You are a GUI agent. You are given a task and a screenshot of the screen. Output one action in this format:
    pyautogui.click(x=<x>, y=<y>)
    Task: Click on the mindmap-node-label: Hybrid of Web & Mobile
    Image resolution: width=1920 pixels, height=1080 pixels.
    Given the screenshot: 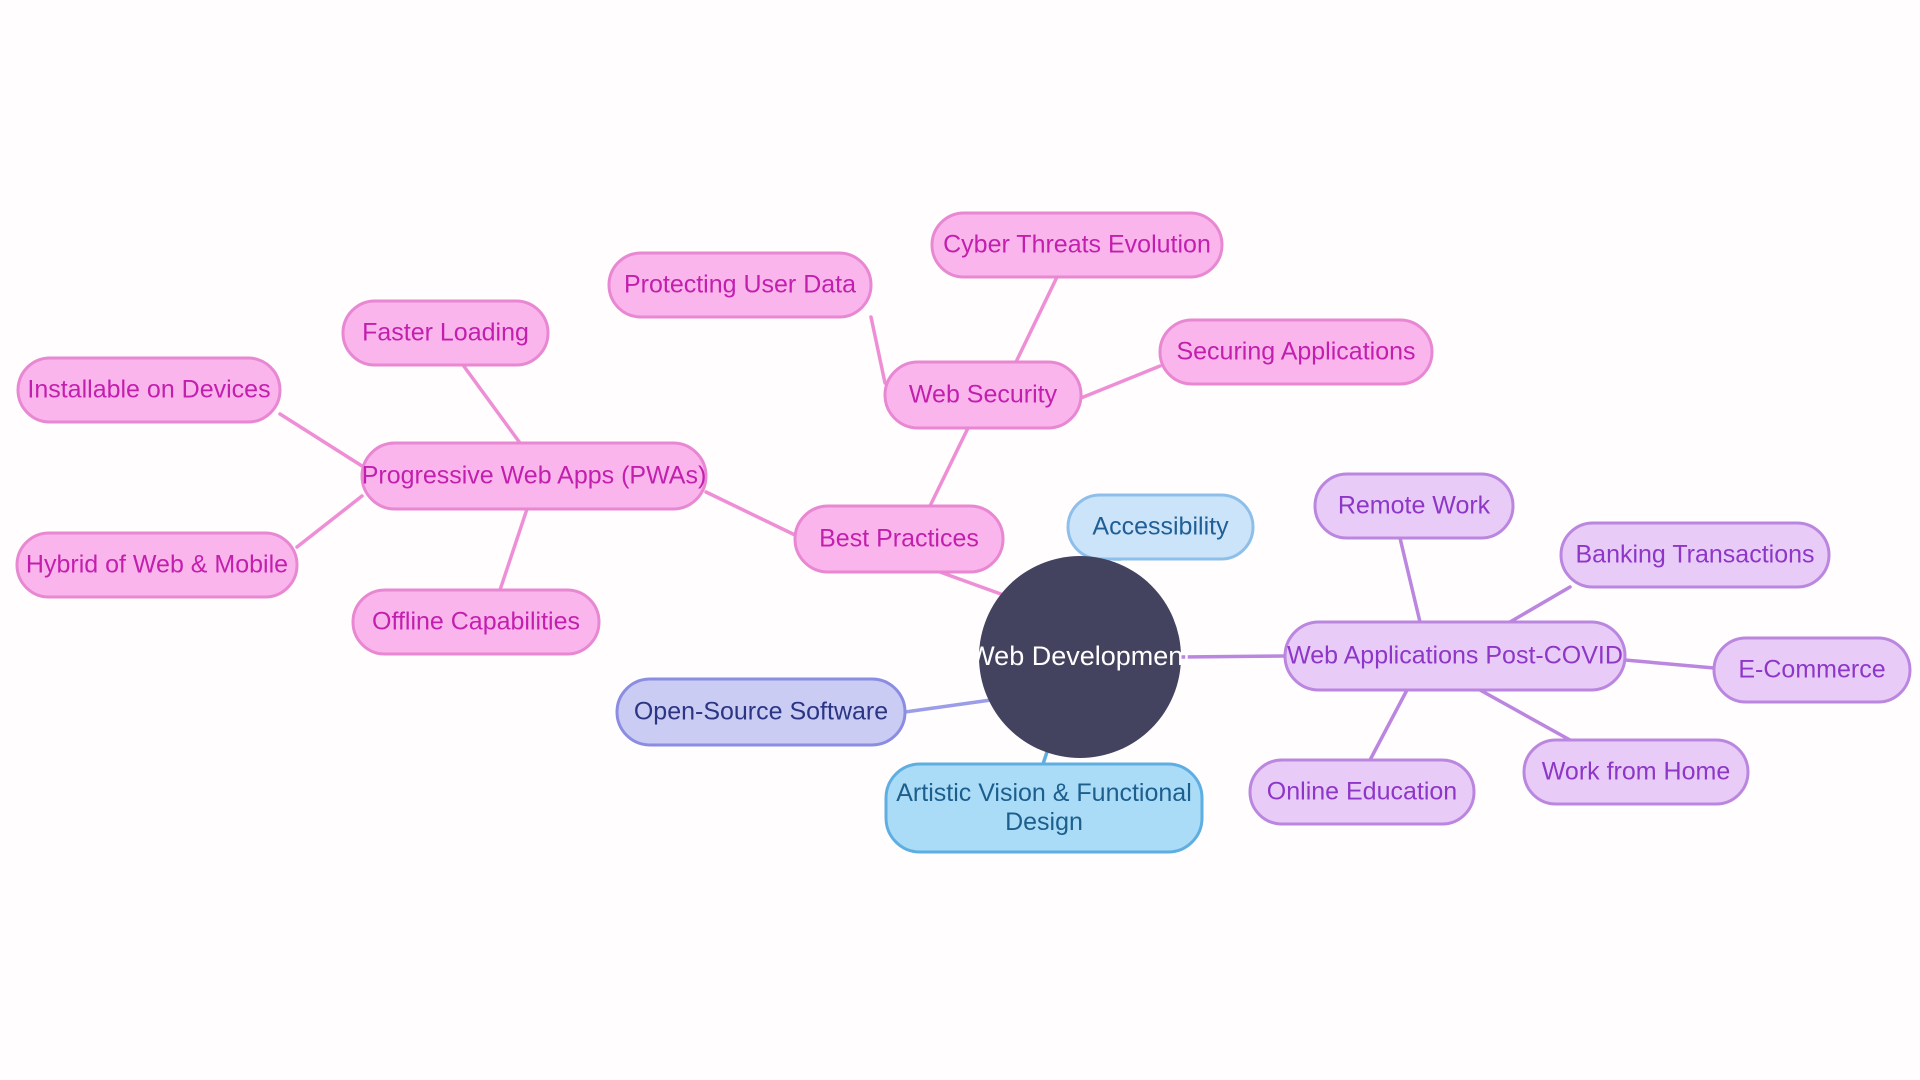 What is the action you would take?
    pyautogui.click(x=157, y=565)
    